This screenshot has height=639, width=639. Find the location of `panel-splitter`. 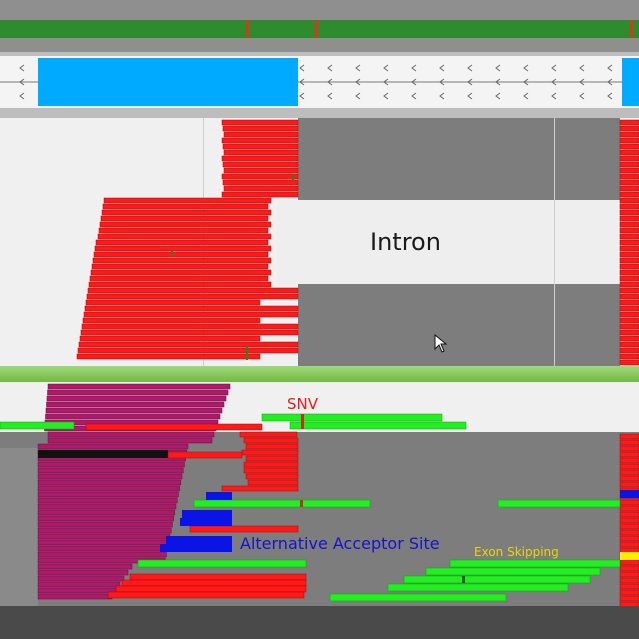

panel-splitter is located at coordinates (319, 374).